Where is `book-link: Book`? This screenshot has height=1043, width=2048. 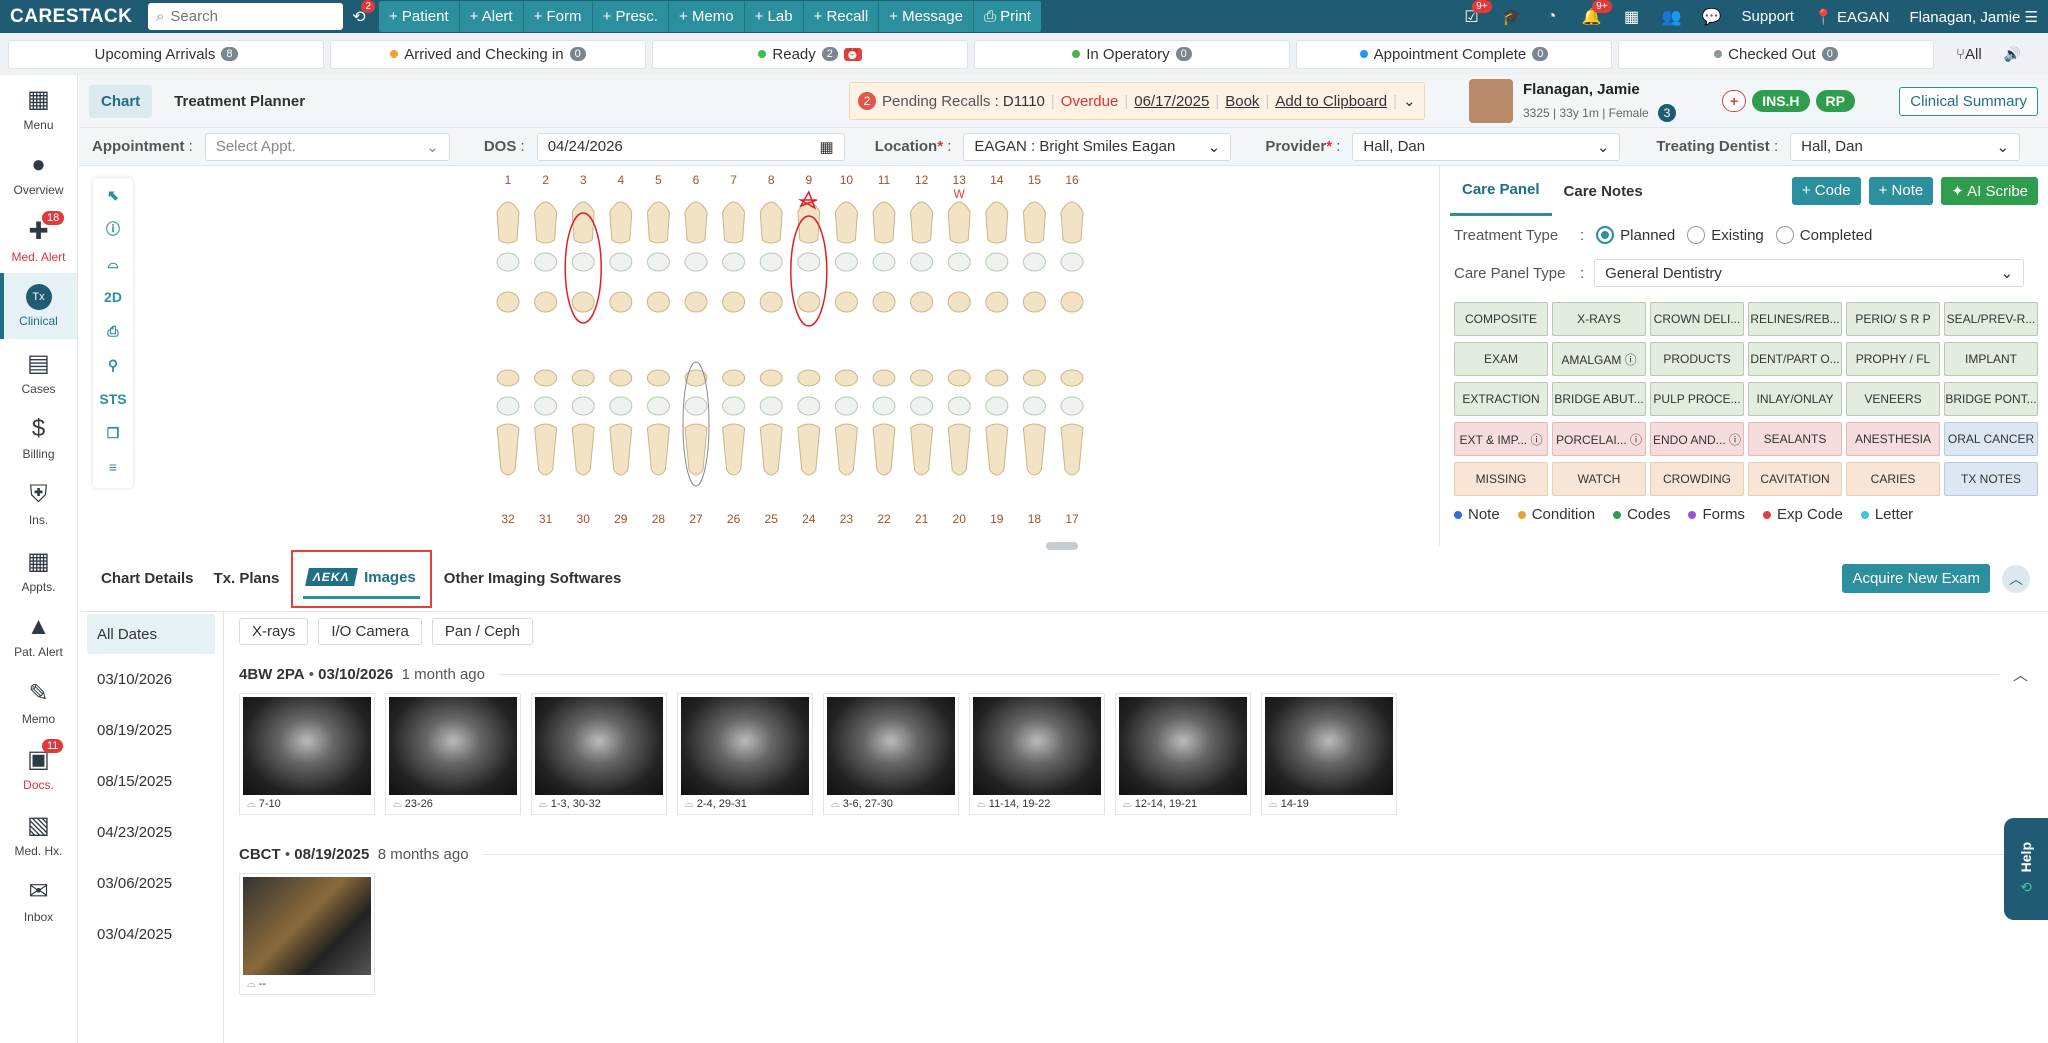
book-link: Book is located at coordinates (1242, 101).